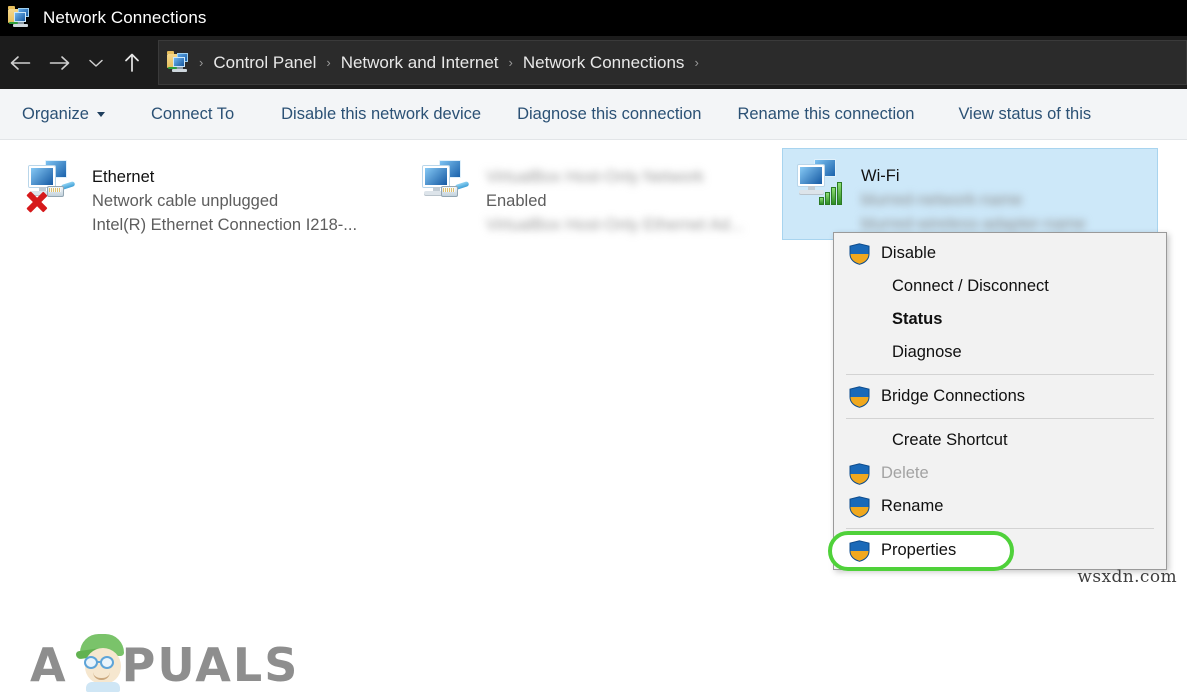 This screenshot has width=1187, height=694. What do you see at coordinates (420, 63) in the screenshot?
I see `breadcrumb-item-network-and-internet: Network and Internet` at bounding box center [420, 63].